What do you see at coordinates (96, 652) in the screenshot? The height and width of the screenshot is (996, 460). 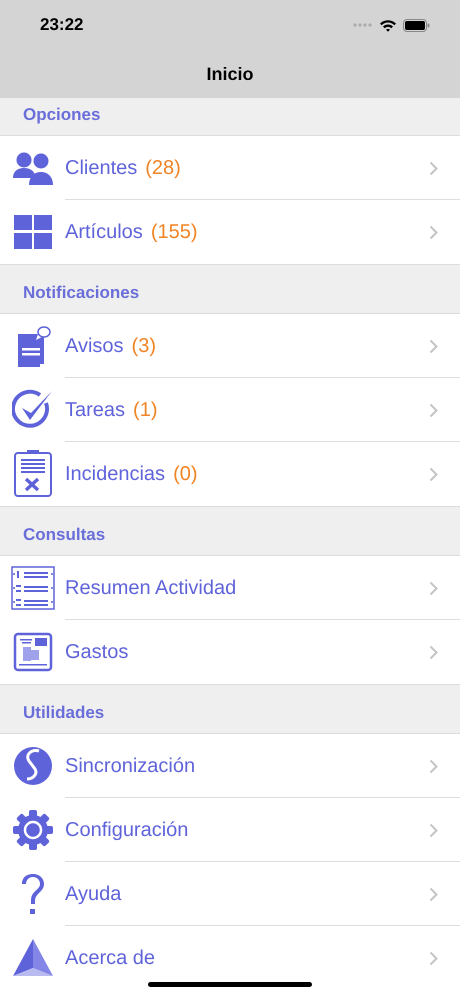 I see `item-label: Gastos` at bounding box center [96, 652].